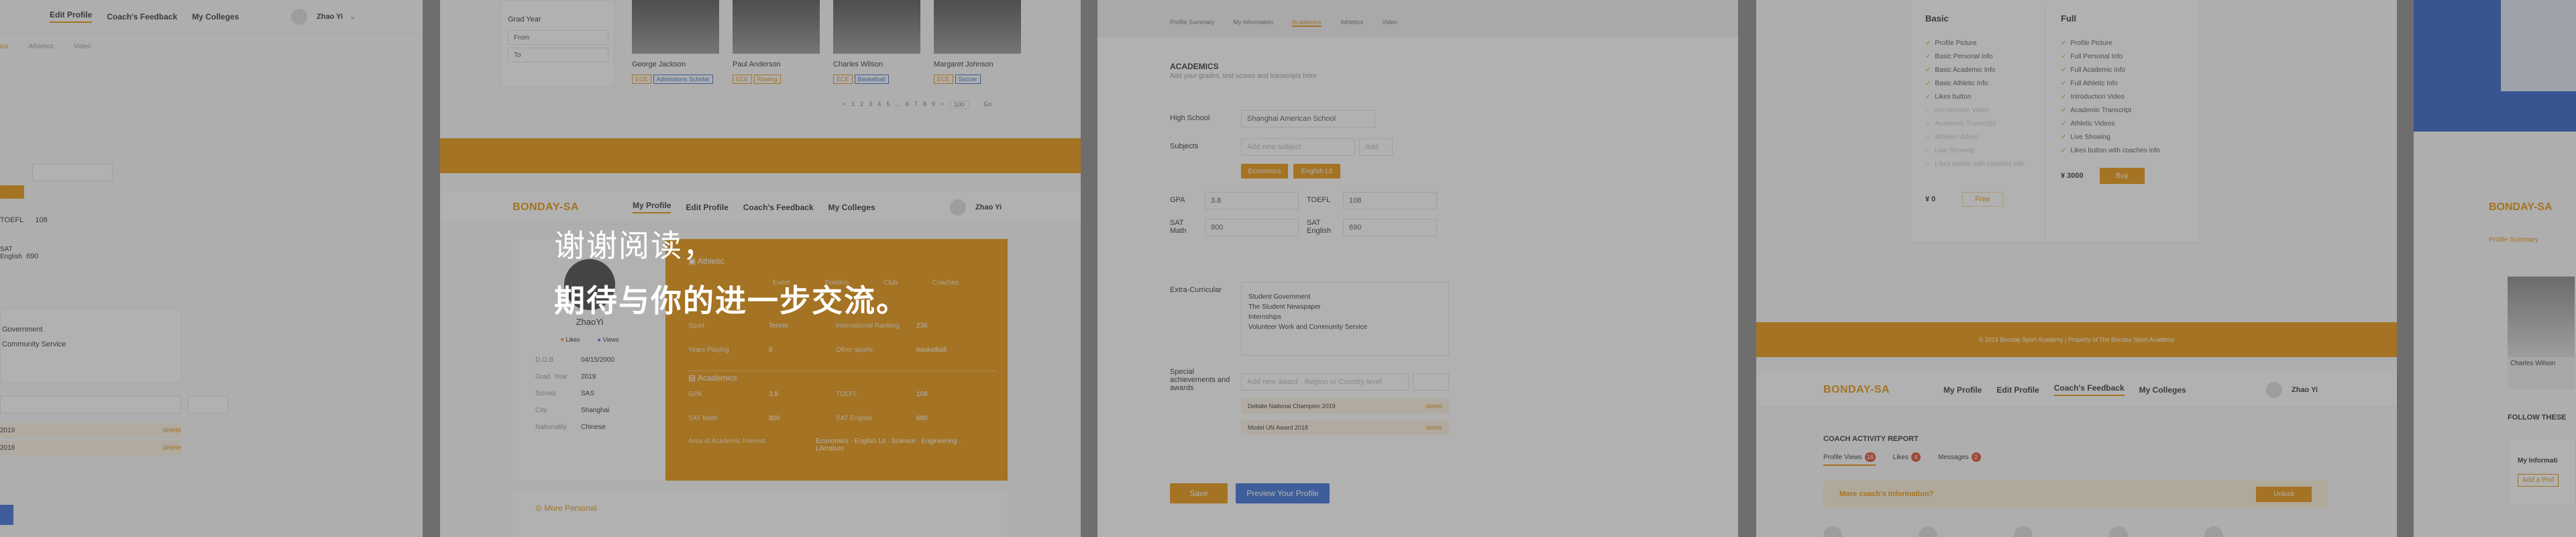 This screenshot has width=2576, height=537. I want to click on heart-icon: ♥, so click(562, 339).